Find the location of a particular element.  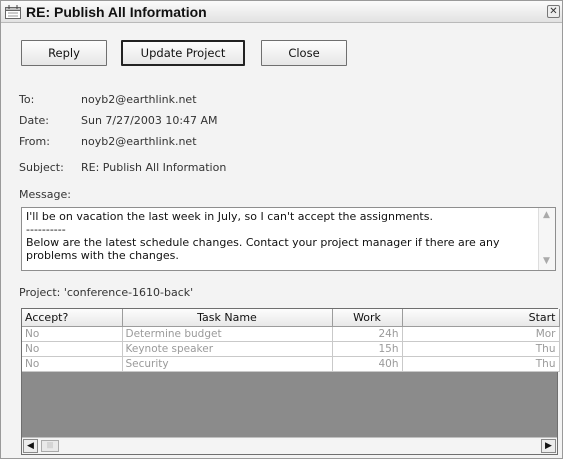

chevron-down-icon: ▼ is located at coordinates (546, 261).